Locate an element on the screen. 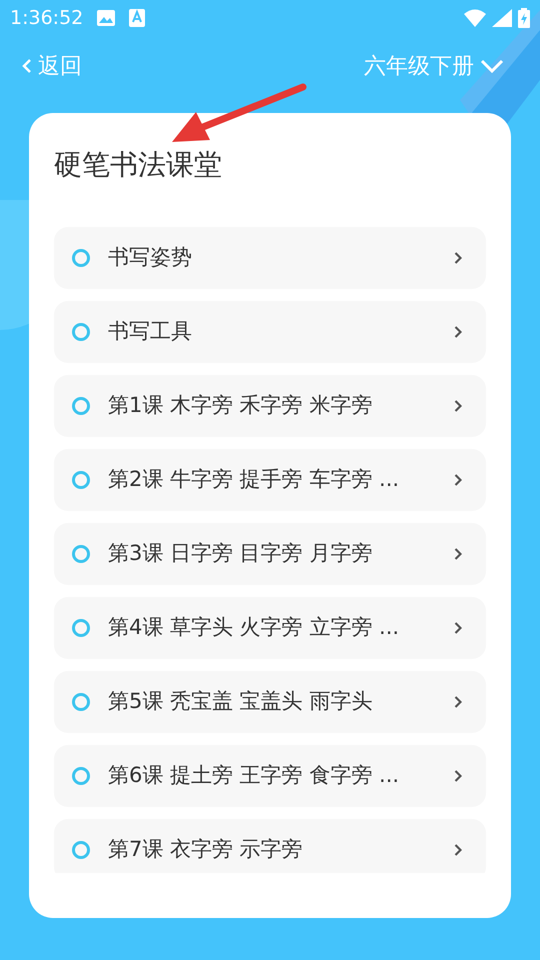  lesson-title: 书写工具 is located at coordinates (150, 332).